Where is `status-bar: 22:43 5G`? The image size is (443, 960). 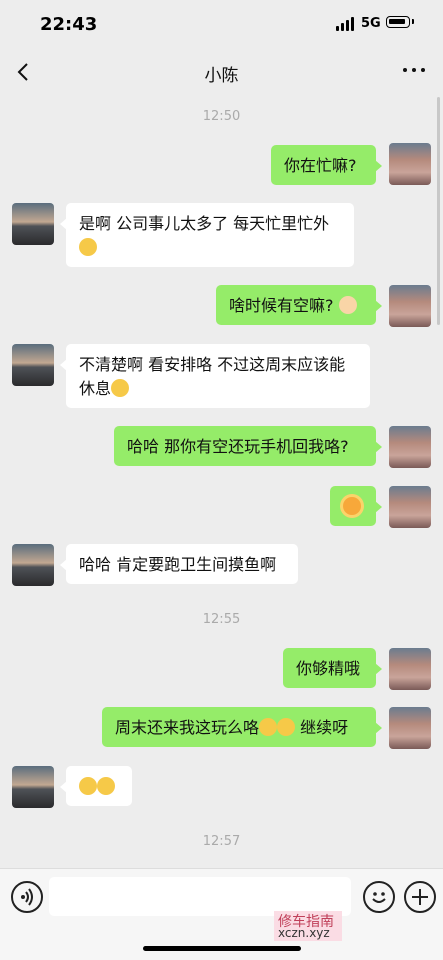
status-bar: 22:43 5G is located at coordinates (221, 25).